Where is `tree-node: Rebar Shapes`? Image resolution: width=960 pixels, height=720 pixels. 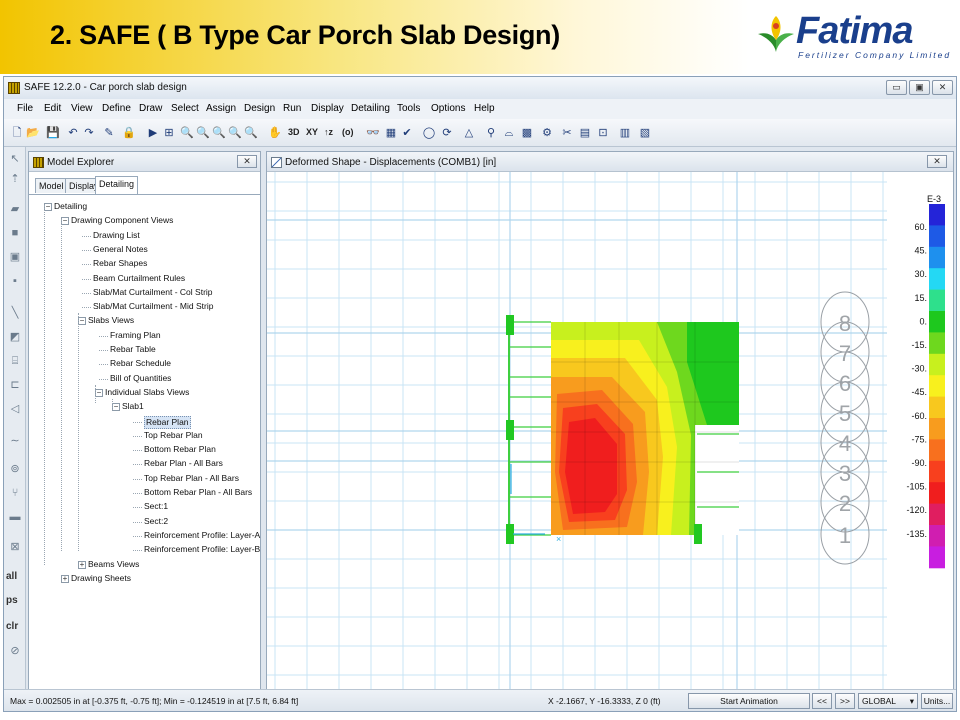
tree-node: Rebar Shapes is located at coordinates (120, 263).